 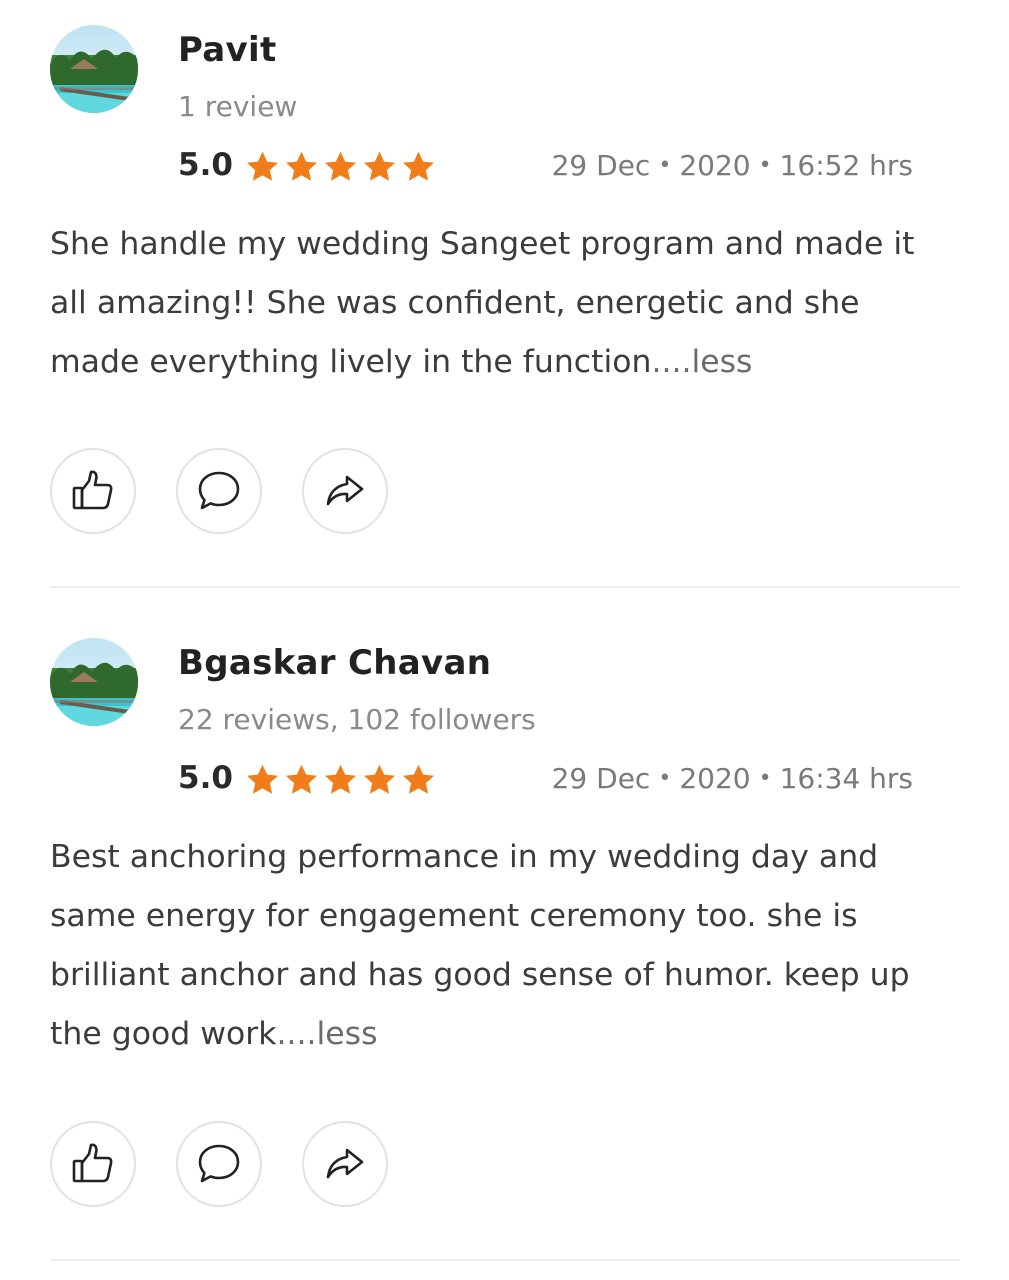 I want to click on review-timestamp: 29 Dec • 2020 • 16:52 hrs, so click(x=732, y=165).